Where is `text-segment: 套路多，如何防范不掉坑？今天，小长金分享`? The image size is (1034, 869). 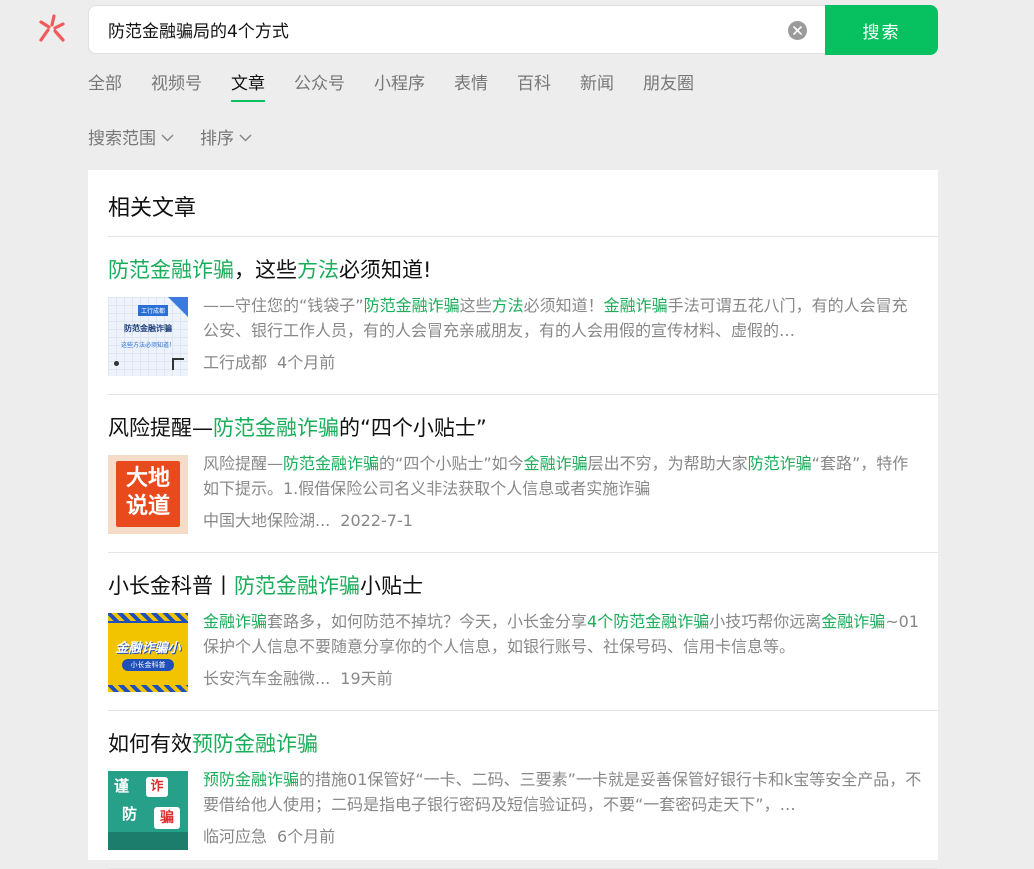 text-segment: 套路多，如何防范不掉坑？今天，小长金分享 is located at coordinates (427, 621).